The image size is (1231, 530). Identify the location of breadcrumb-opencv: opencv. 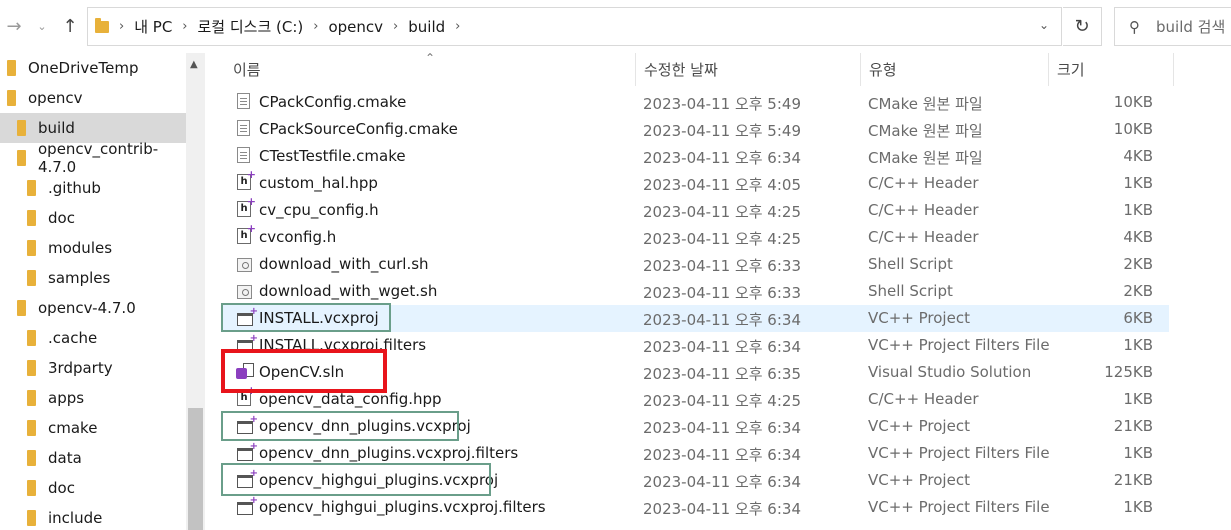
(355, 27).